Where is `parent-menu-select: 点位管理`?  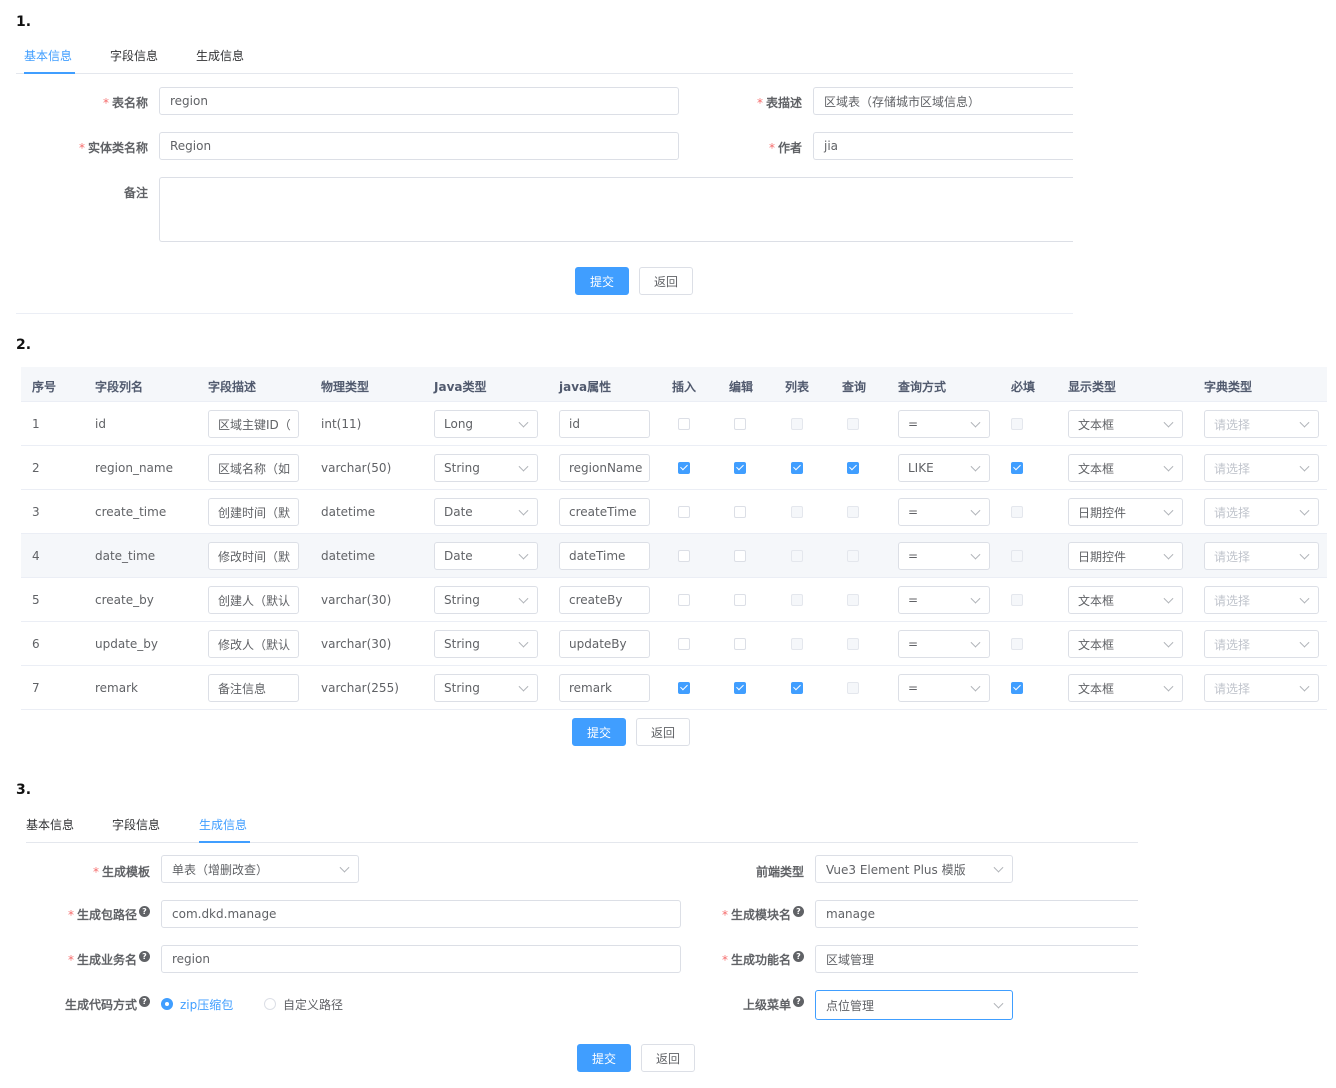 parent-menu-select: 点位管理 is located at coordinates (914, 1005).